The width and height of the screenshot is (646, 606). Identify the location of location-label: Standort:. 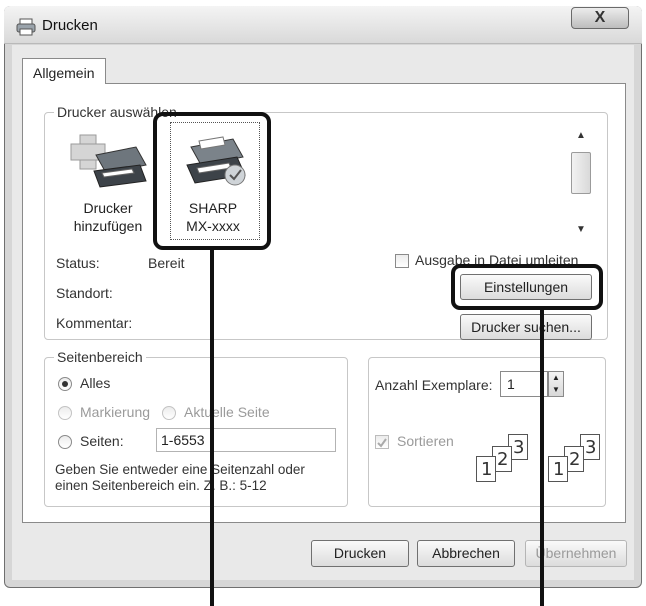
(84, 293).